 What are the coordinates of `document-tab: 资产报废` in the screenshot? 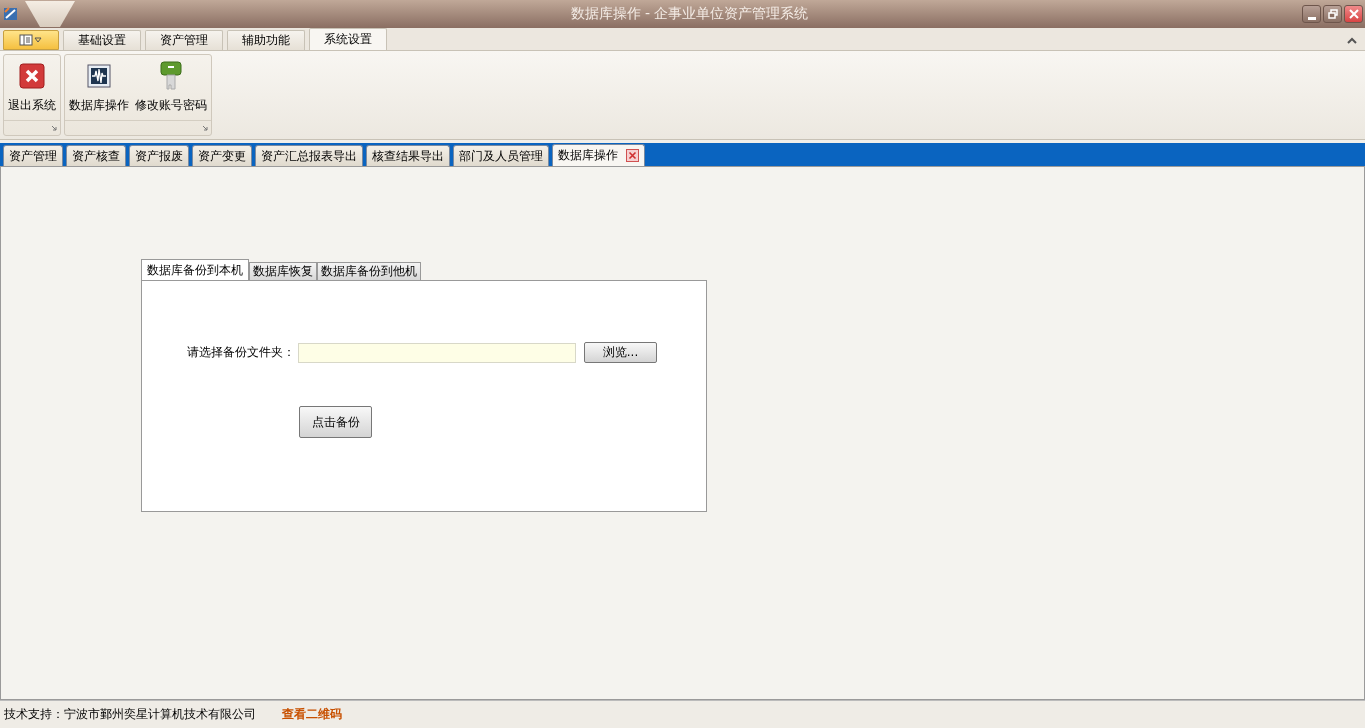 It's located at (159, 155).